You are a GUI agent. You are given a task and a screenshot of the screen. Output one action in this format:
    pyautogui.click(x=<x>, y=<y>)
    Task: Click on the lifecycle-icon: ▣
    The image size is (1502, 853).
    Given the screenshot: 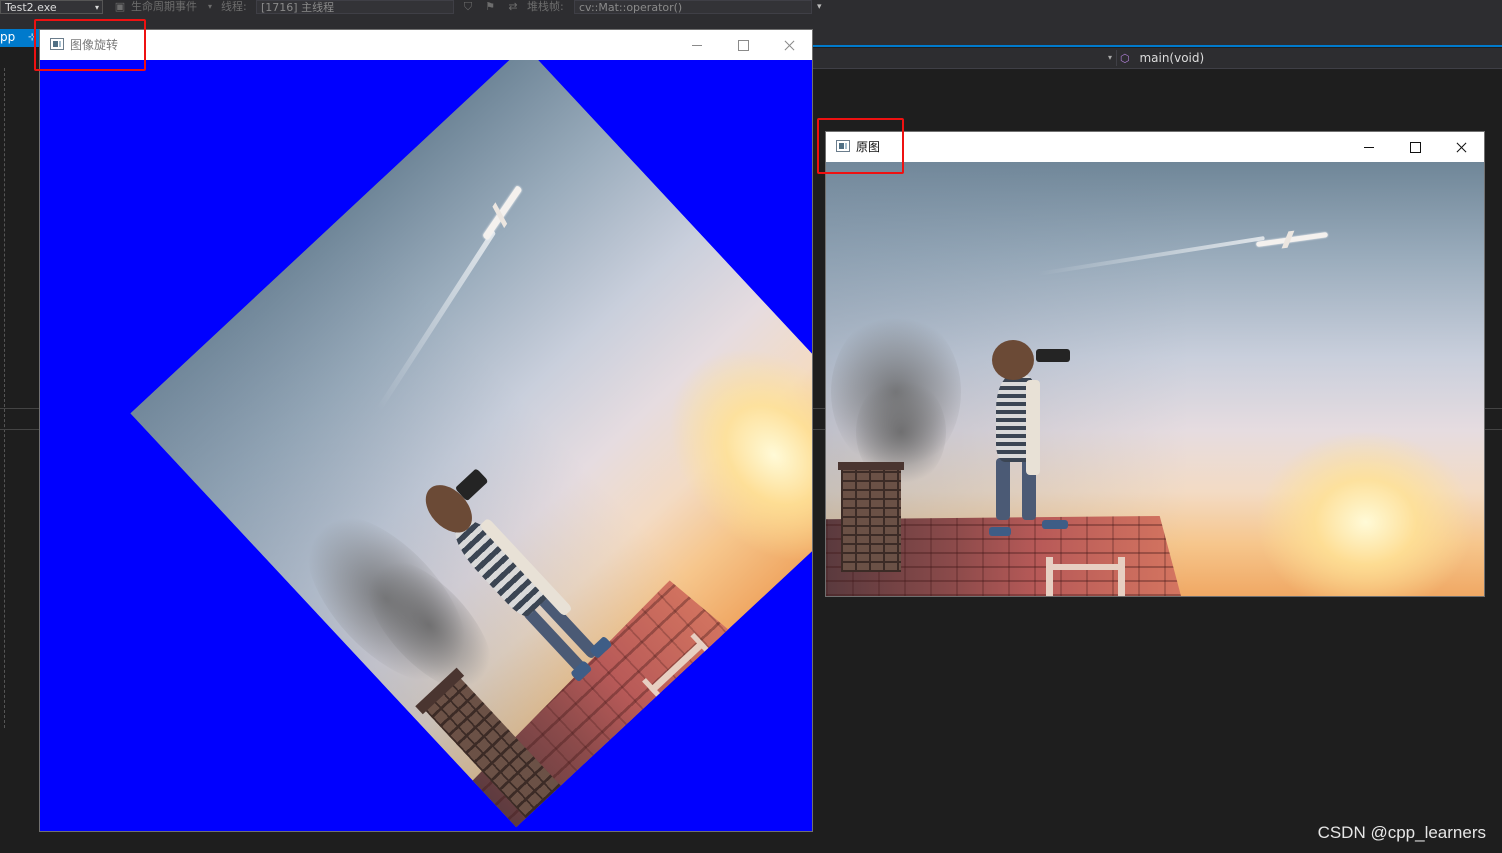 What is the action you would take?
    pyautogui.click(x=120, y=6)
    